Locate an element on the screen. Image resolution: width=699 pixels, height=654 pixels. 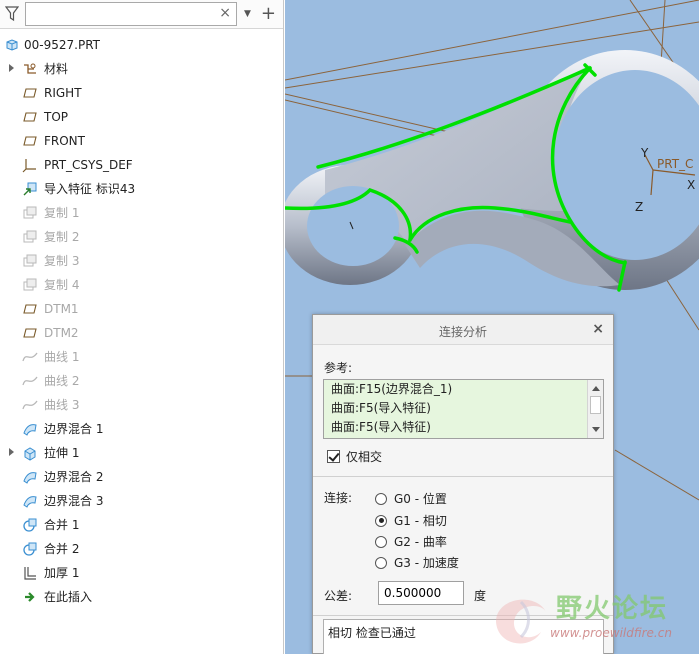
reference-item: 曲面:F15(边界混合_1) is located at coordinates (463, 389).